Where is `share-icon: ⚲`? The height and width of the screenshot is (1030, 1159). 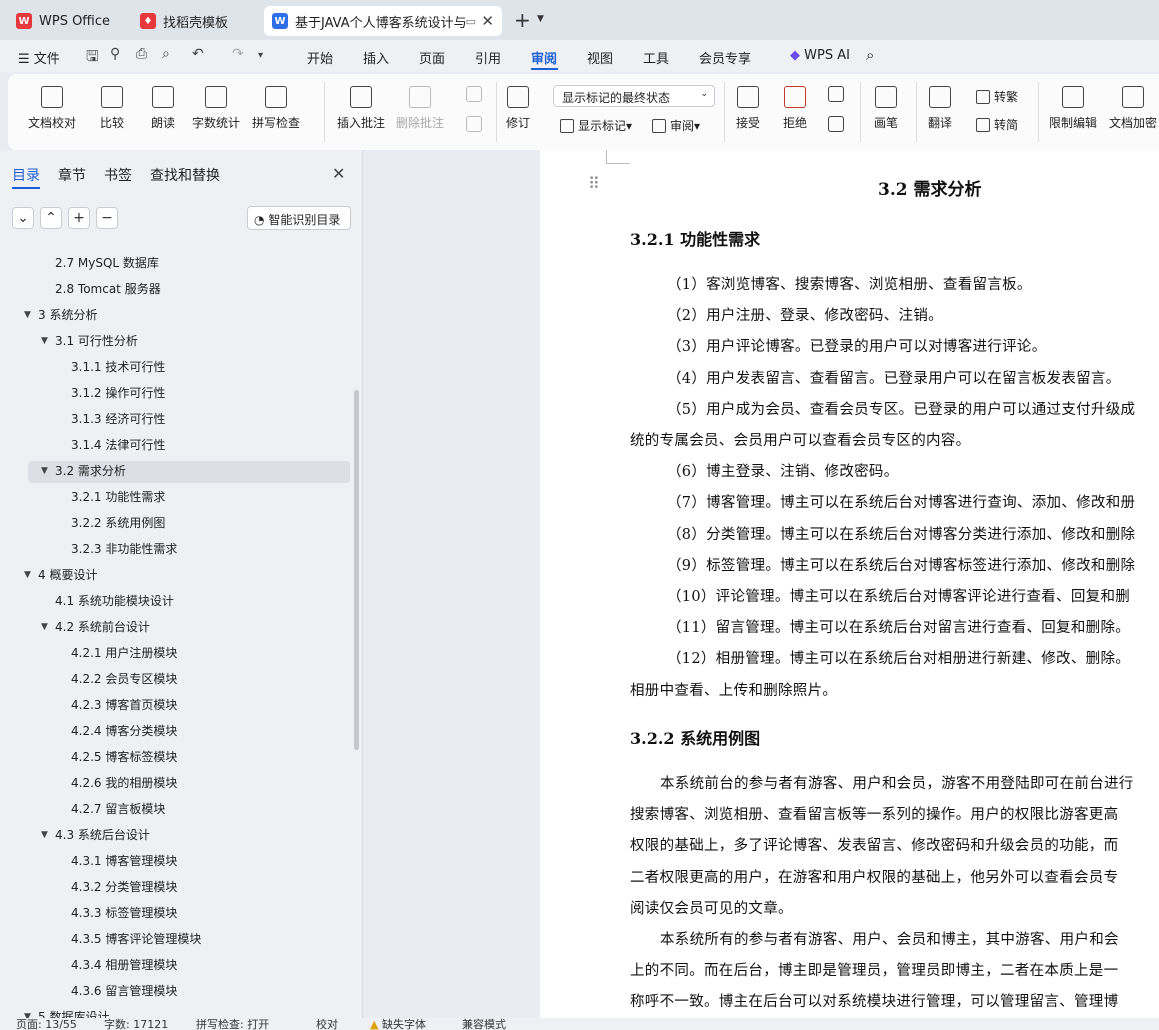 share-icon: ⚲ is located at coordinates (115, 54).